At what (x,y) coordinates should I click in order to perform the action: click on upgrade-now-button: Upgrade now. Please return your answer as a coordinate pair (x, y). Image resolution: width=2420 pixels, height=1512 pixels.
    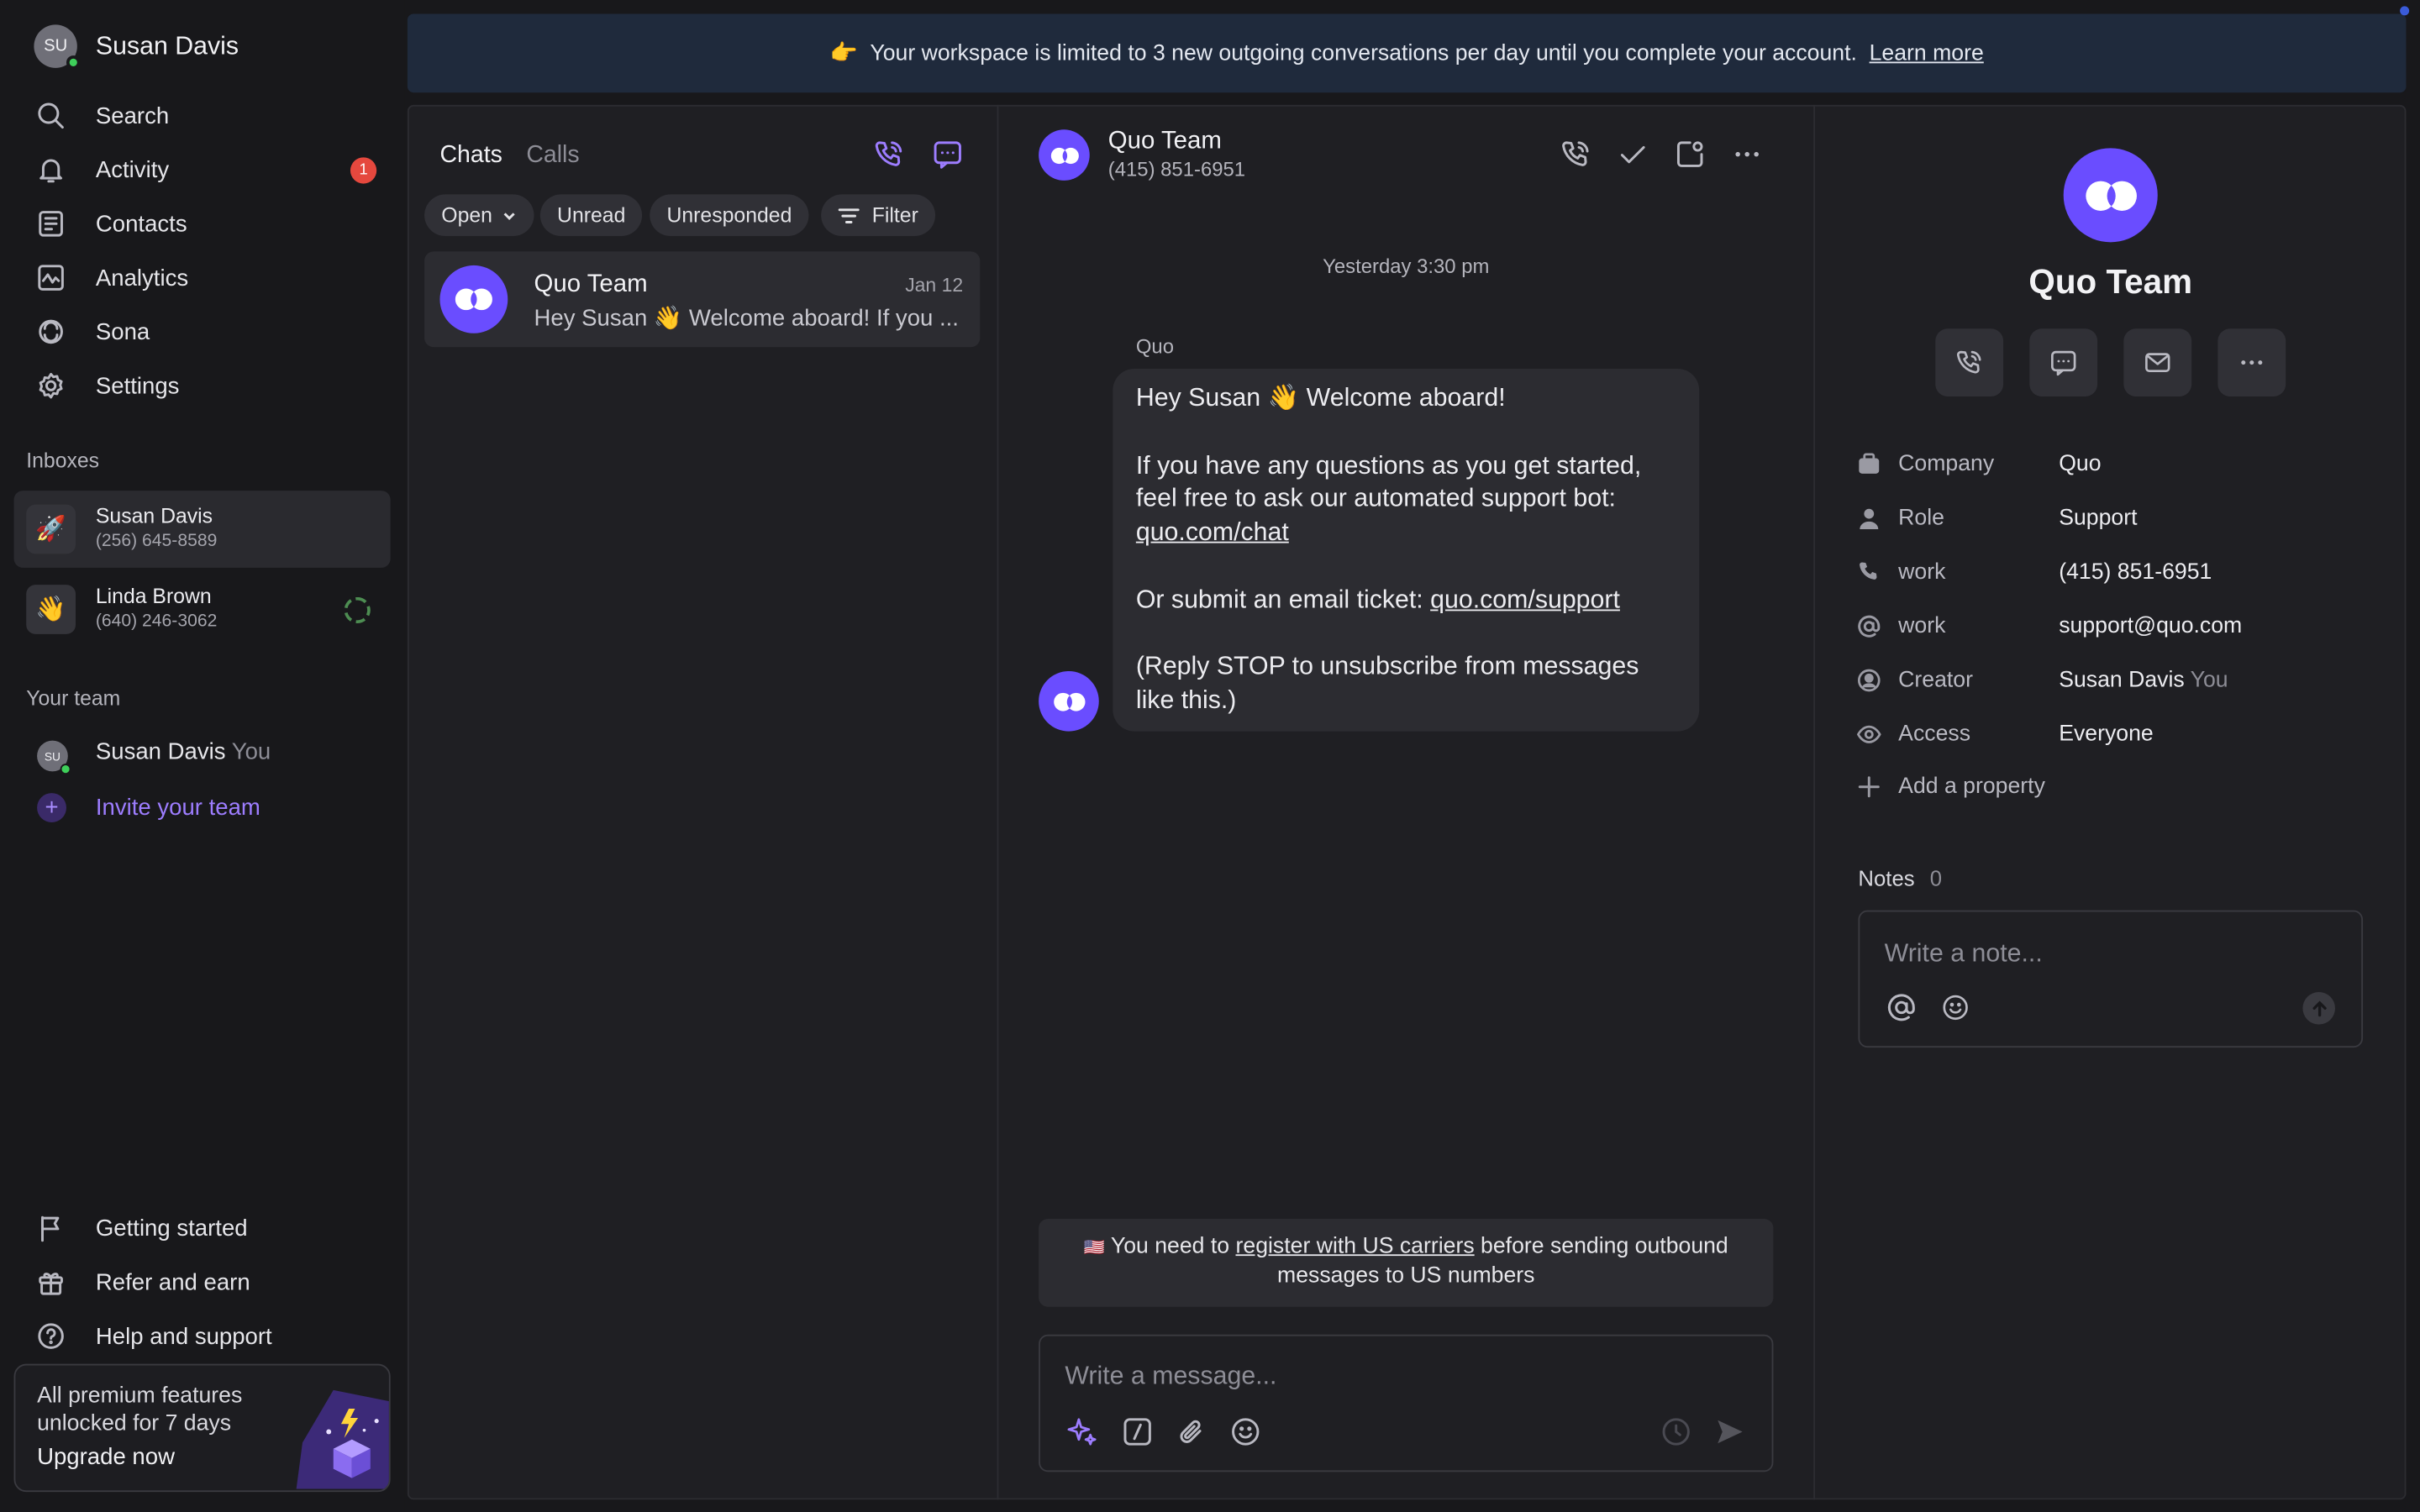
    Looking at the image, I should click on (106, 1457).